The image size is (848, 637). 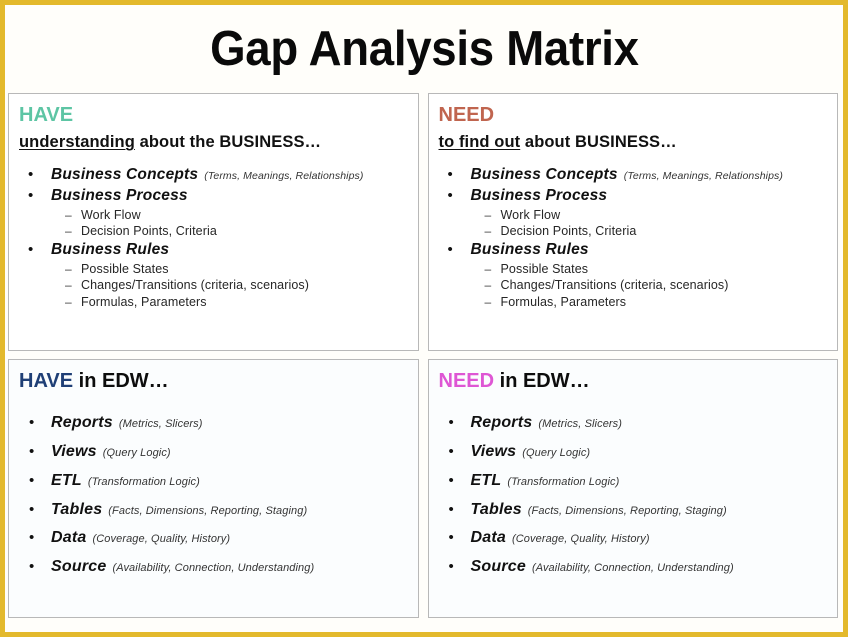 I want to click on list-item: • Business Process, so click(x=634, y=196).